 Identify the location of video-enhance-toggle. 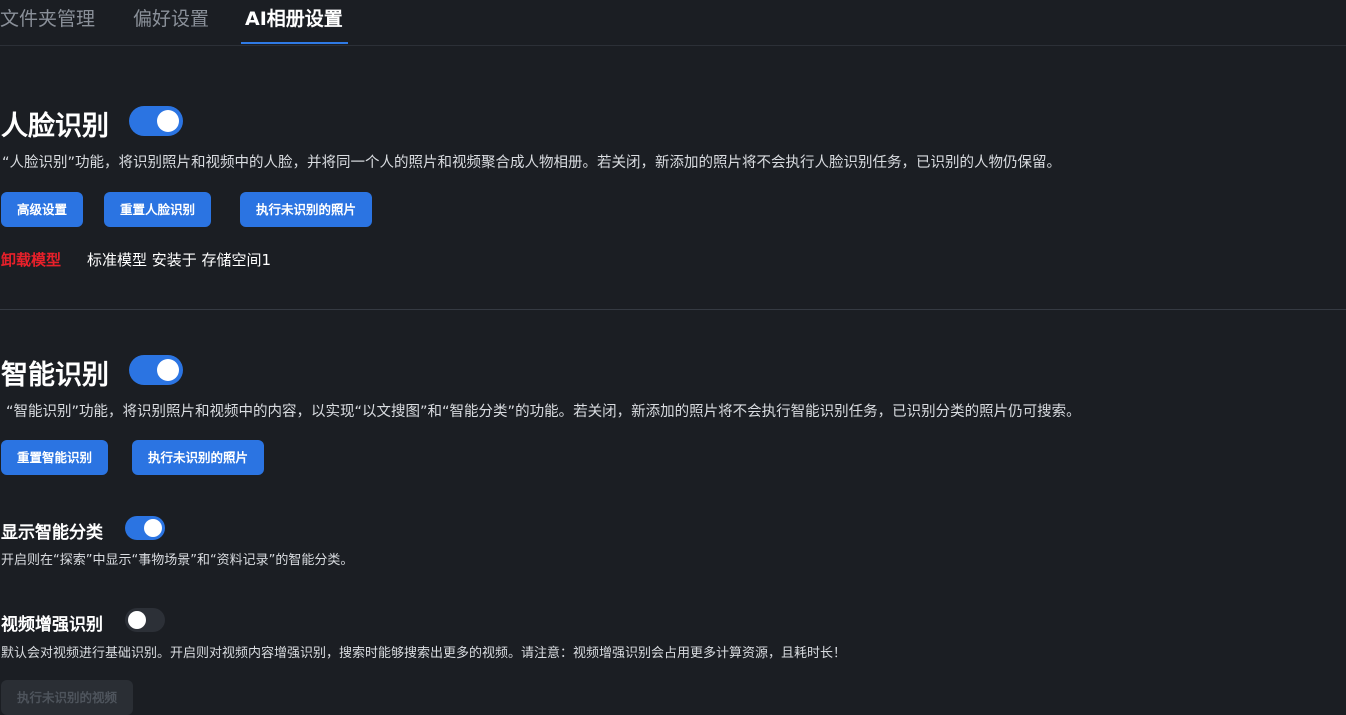
(145, 620).